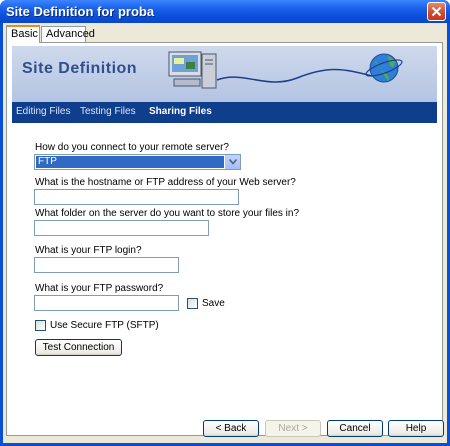  Describe the element at coordinates (192, 70) in the screenshot. I see `computer-icon` at that location.